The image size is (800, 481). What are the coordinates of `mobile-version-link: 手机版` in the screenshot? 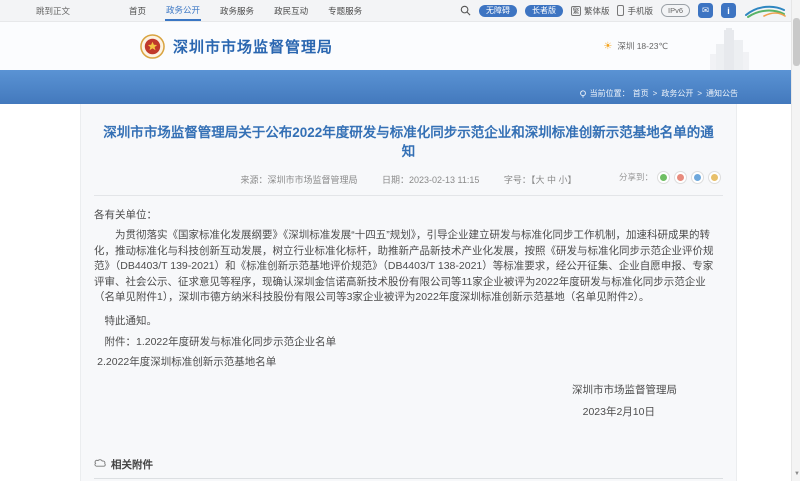 It's located at (635, 11).